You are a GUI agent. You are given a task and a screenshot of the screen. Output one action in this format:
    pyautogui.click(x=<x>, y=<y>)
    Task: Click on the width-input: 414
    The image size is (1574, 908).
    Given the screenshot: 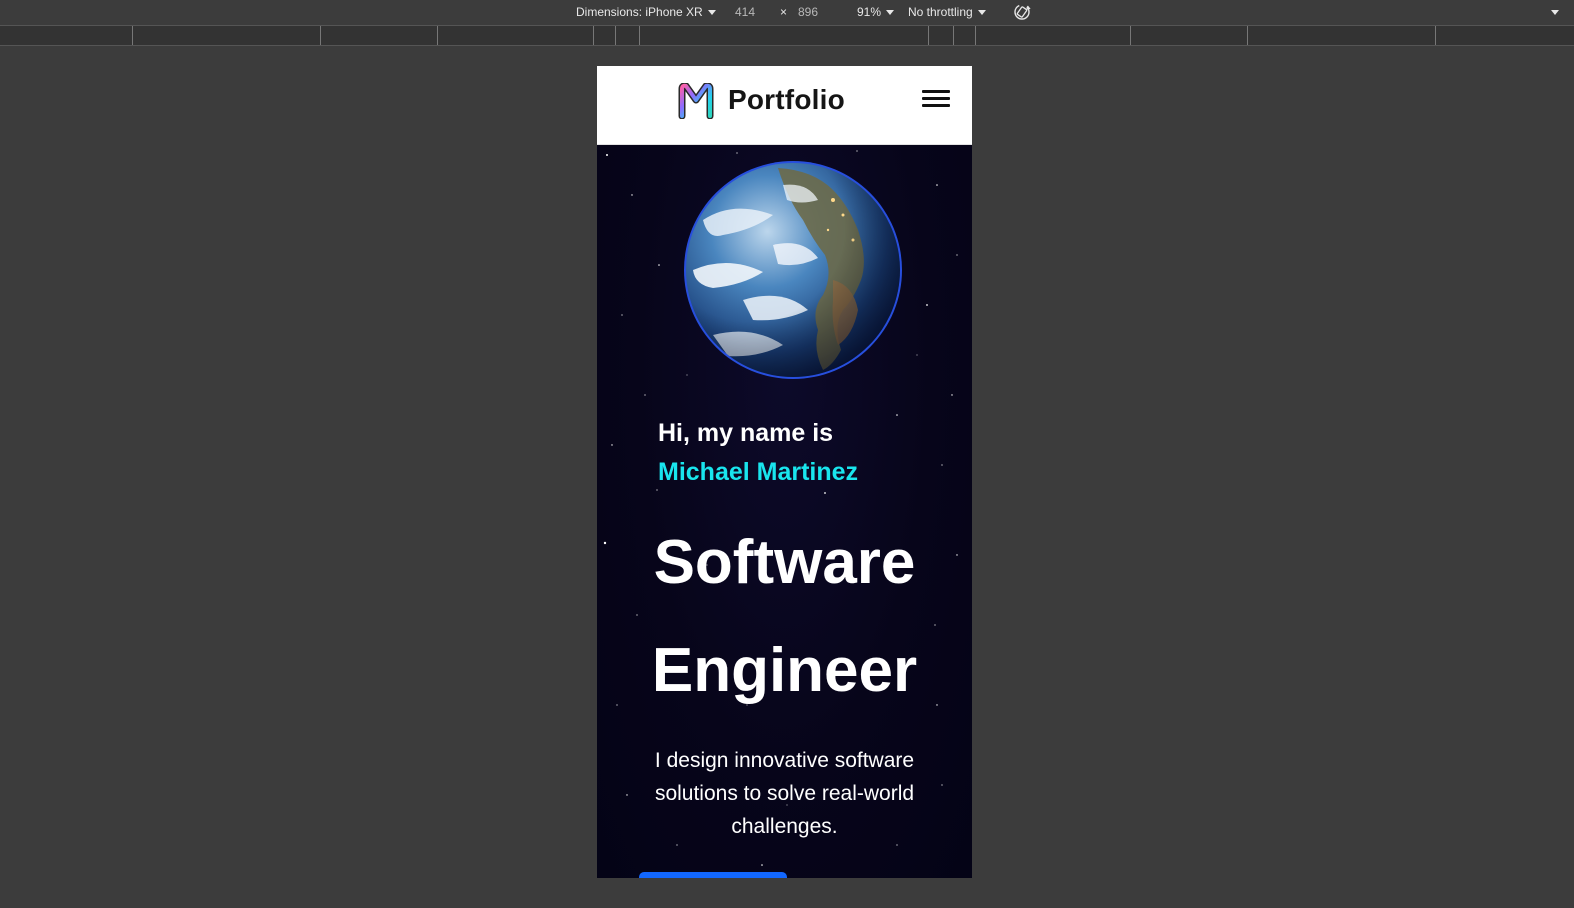 What is the action you would take?
    pyautogui.click(x=745, y=12)
    